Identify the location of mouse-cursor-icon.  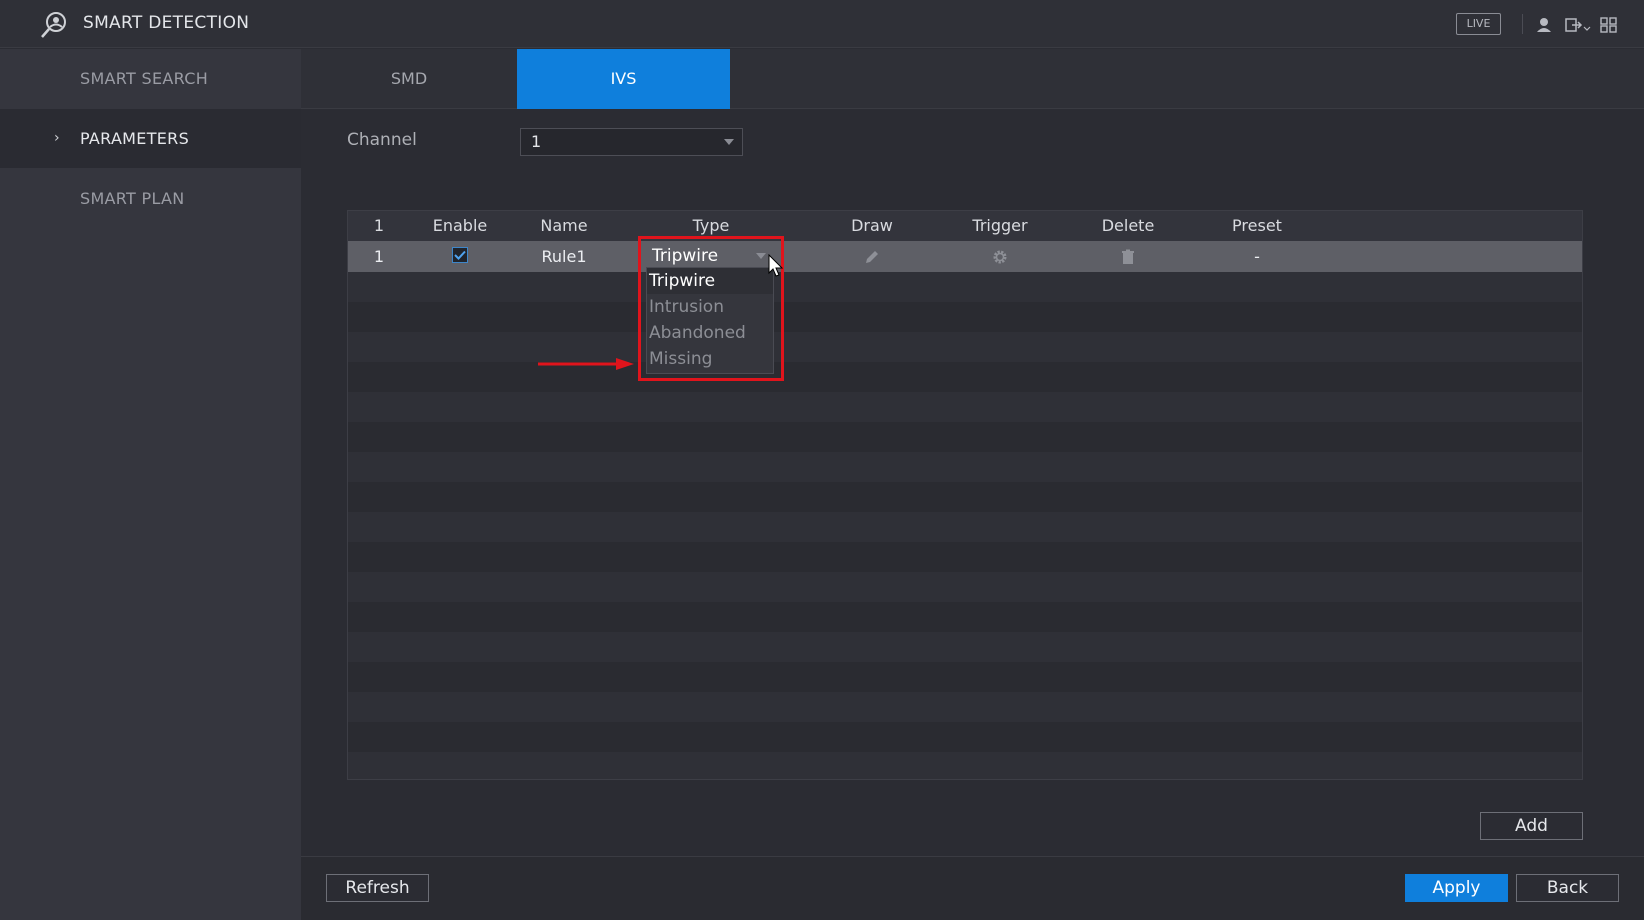
(776, 265).